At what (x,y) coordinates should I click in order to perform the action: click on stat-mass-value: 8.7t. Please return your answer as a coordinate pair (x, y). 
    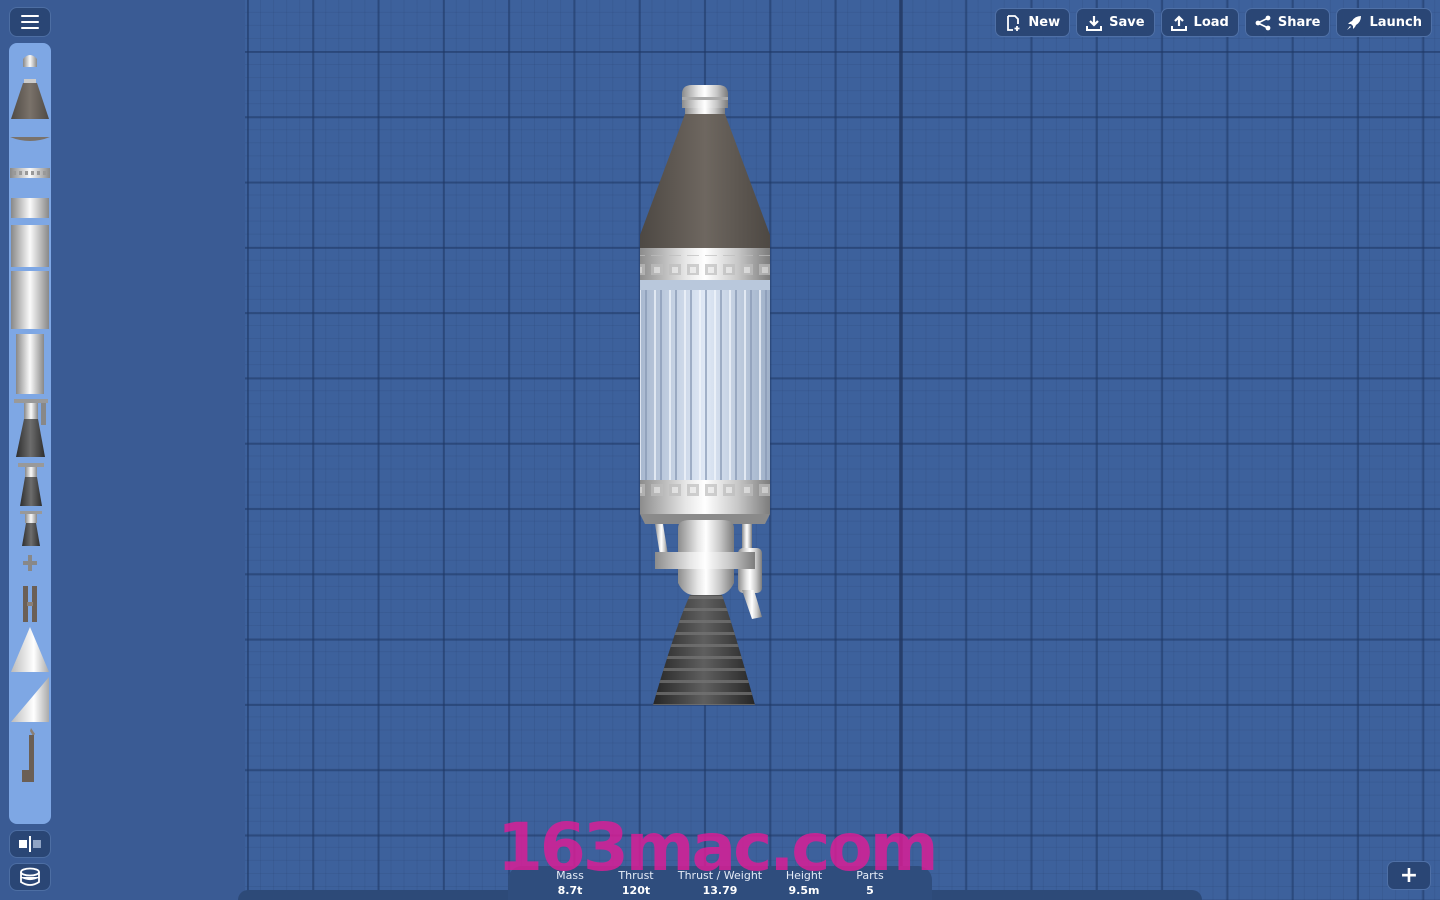
    Looking at the image, I should click on (570, 890).